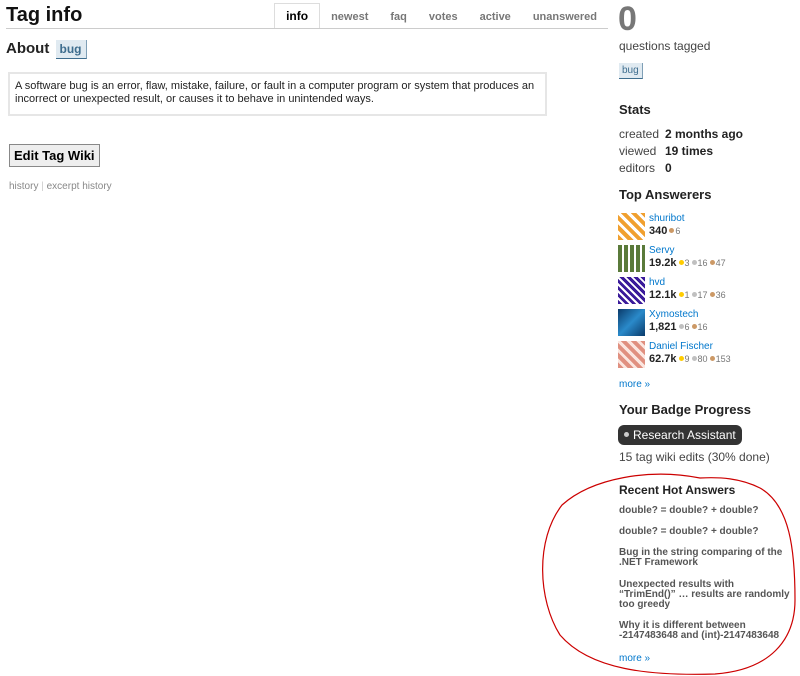 The image size is (800, 676). I want to click on annotation-circle, so click(669, 574).